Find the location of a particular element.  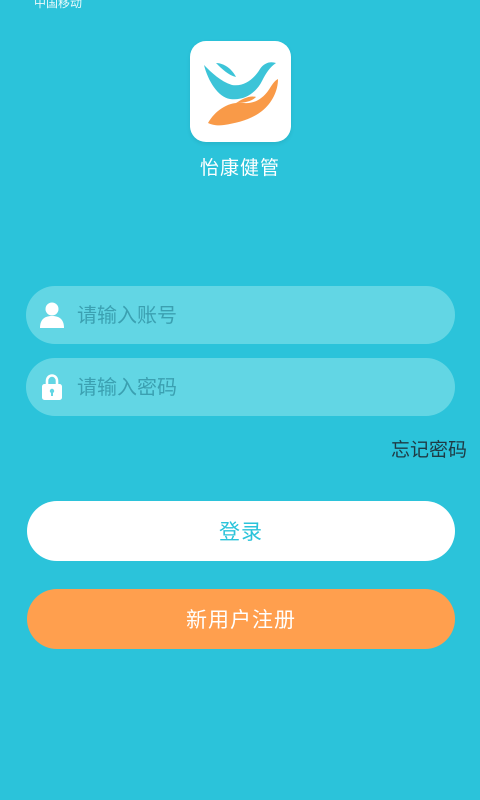

register-button: 新用户注册 is located at coordinates (241, 619).